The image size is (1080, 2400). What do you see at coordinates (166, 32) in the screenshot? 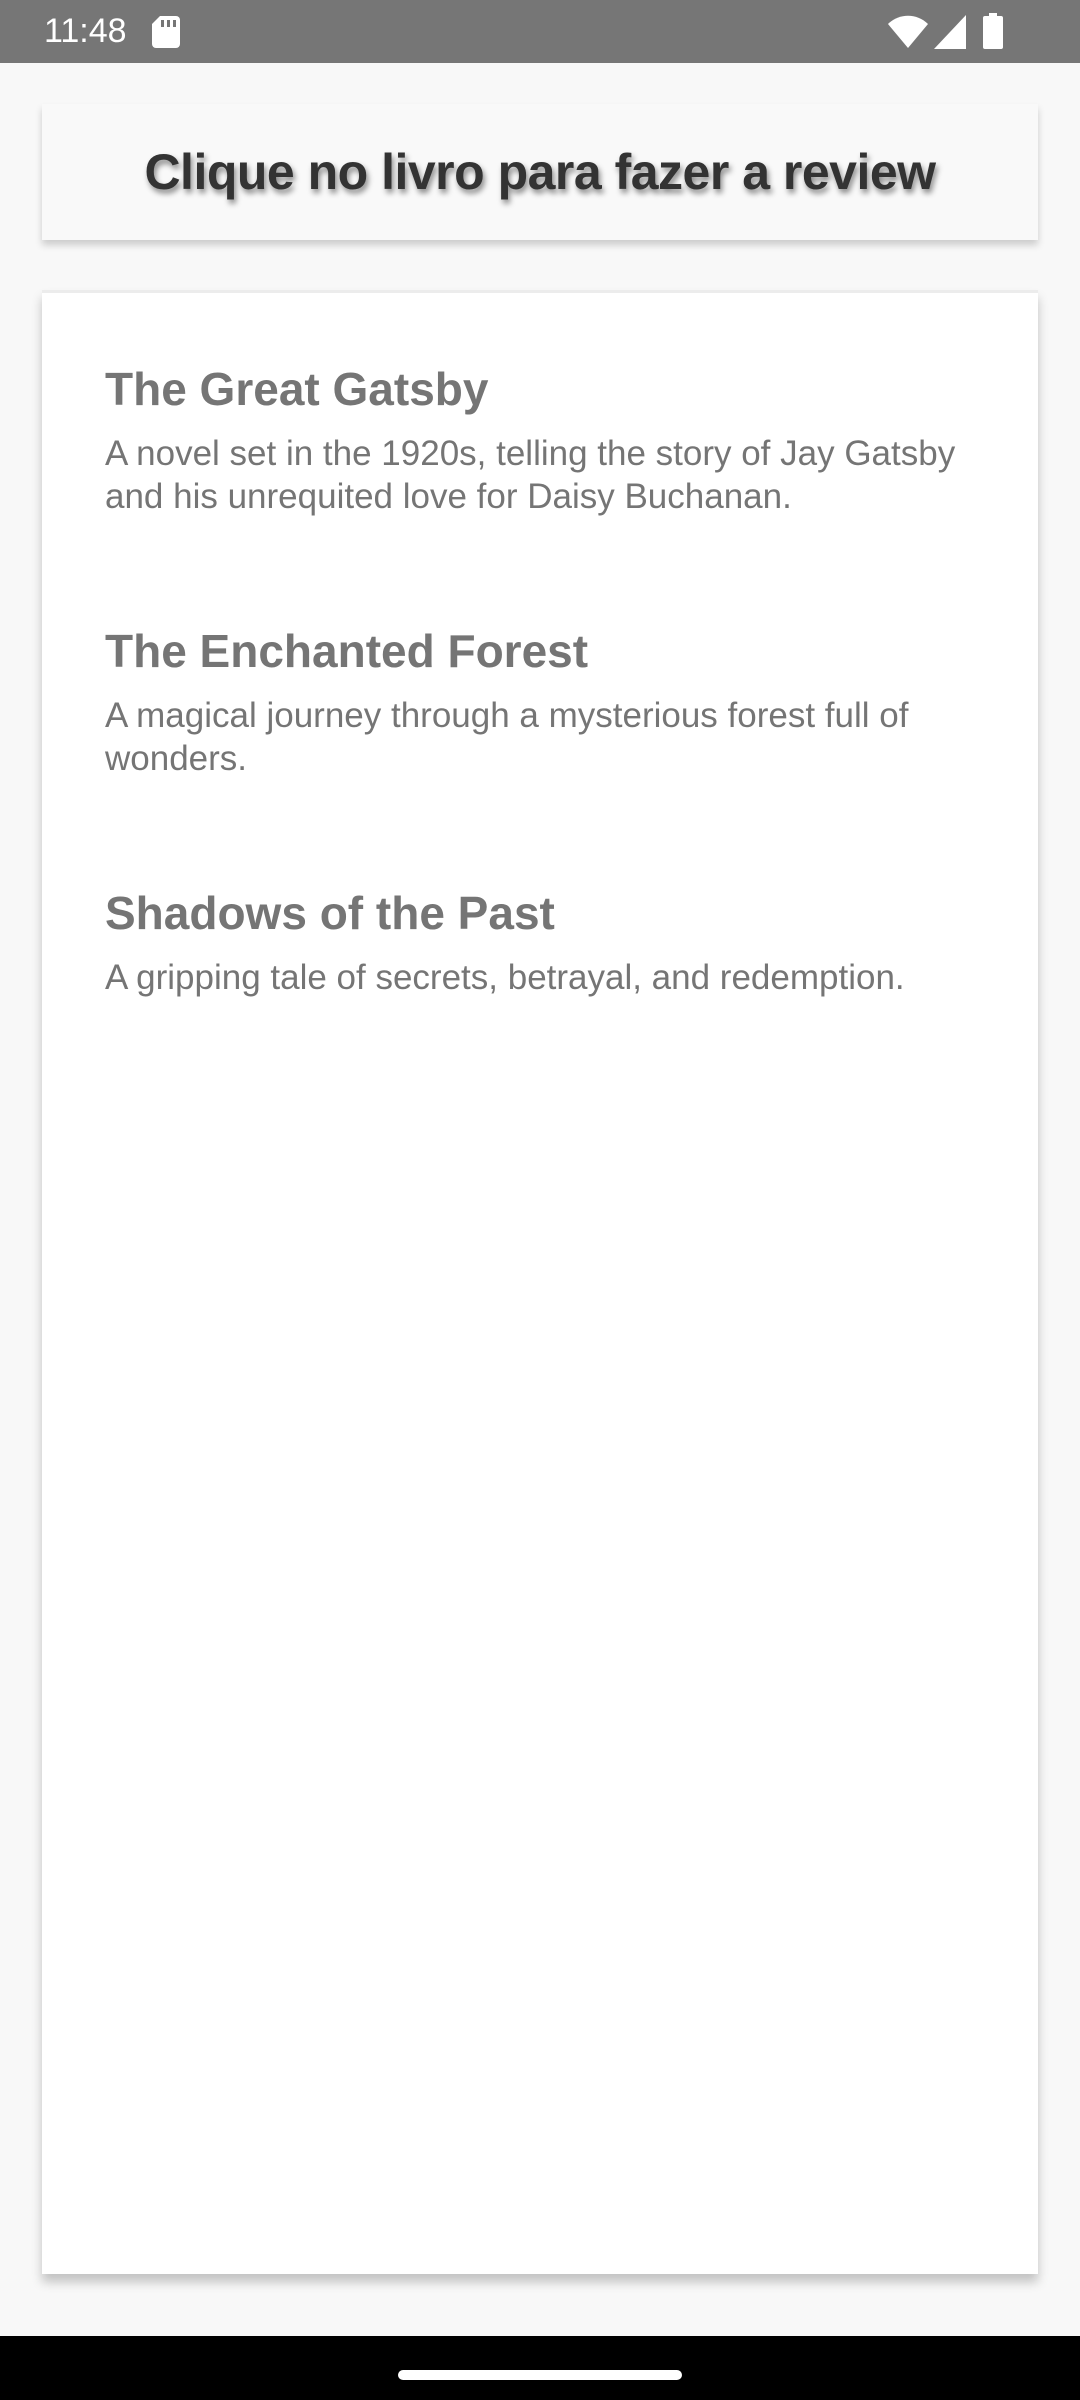
I see `sd-card-icon` at bounding box center [166, 32].